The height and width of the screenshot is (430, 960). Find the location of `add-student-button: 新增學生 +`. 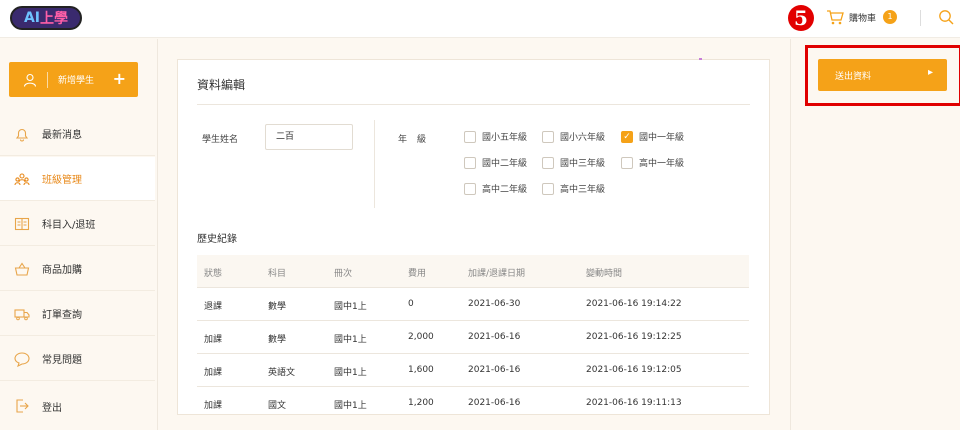

add-student-button: 新增學生 + is located at coordinates (73, 79).